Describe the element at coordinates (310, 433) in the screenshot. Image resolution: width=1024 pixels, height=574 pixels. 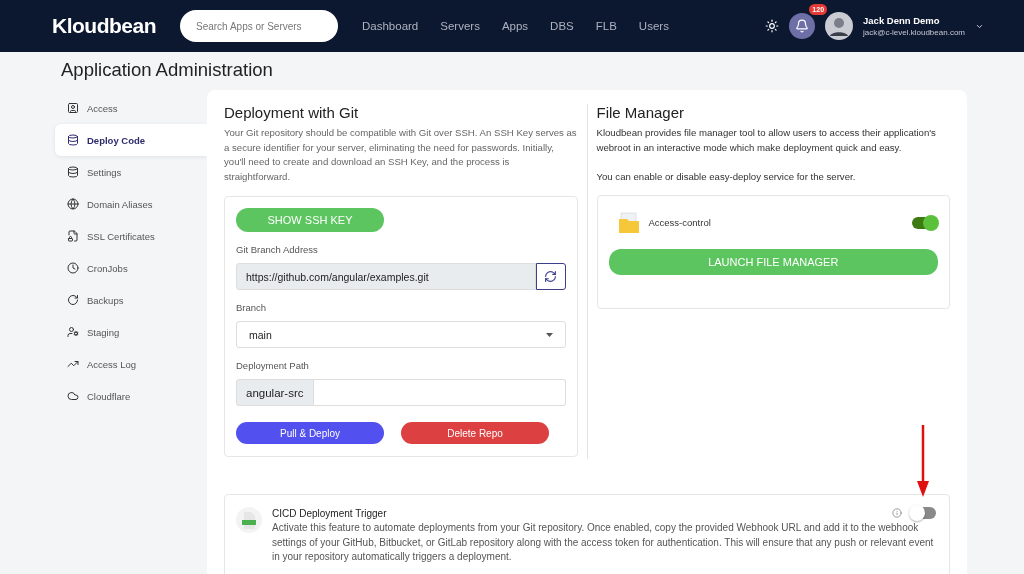
I see `pull-deploy-button: Pull & Deploy` at that location.